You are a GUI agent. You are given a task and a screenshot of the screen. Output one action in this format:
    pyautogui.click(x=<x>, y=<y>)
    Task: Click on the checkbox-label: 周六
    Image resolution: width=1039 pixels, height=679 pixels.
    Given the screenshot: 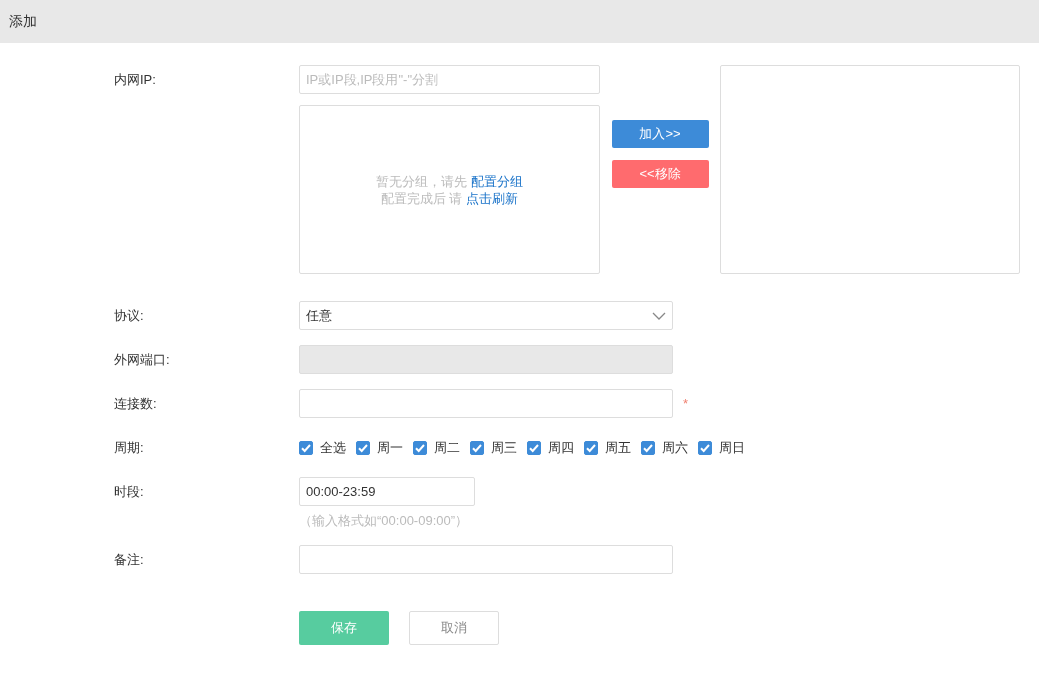 What is the action you would take?
    pyautogui.click(x=675, y=447)
    